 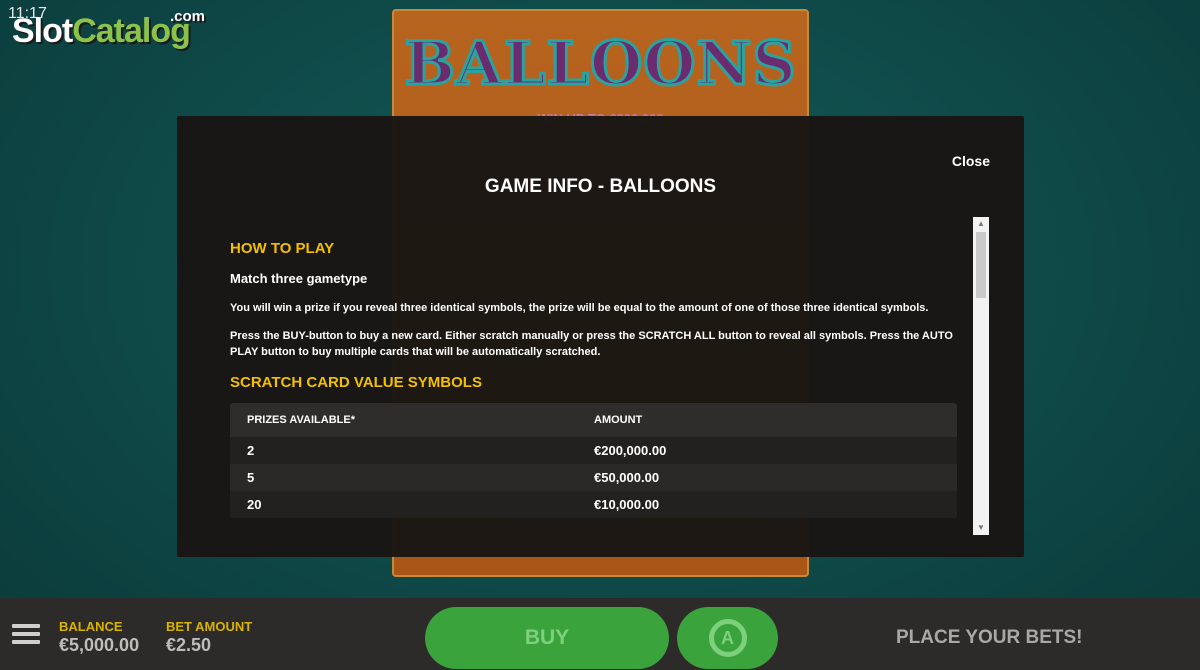 What do you see at coordinates (26, 635) in the screenshot?
I see `hamburger-menu-icon` at bounding box center [26, 635].